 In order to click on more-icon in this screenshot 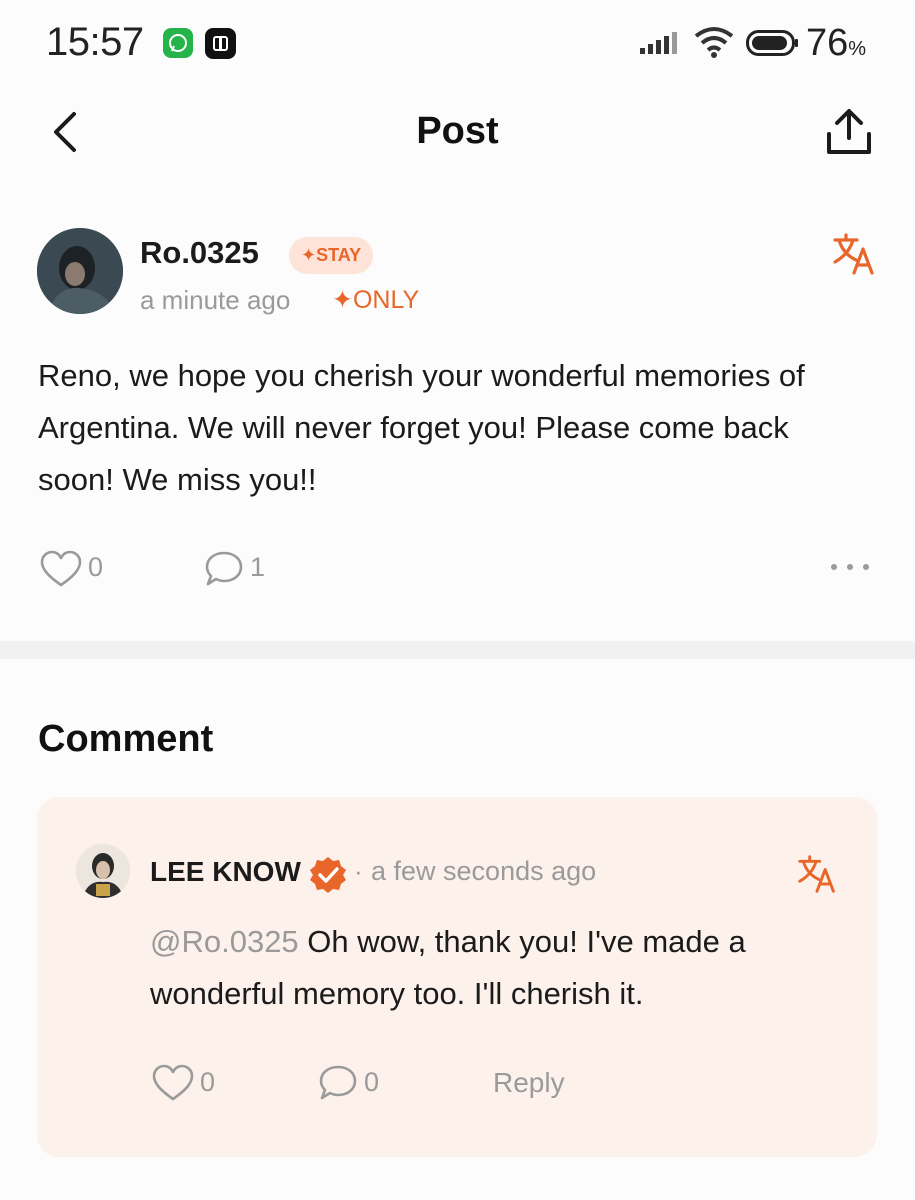, I will do `click(850, 567)`.